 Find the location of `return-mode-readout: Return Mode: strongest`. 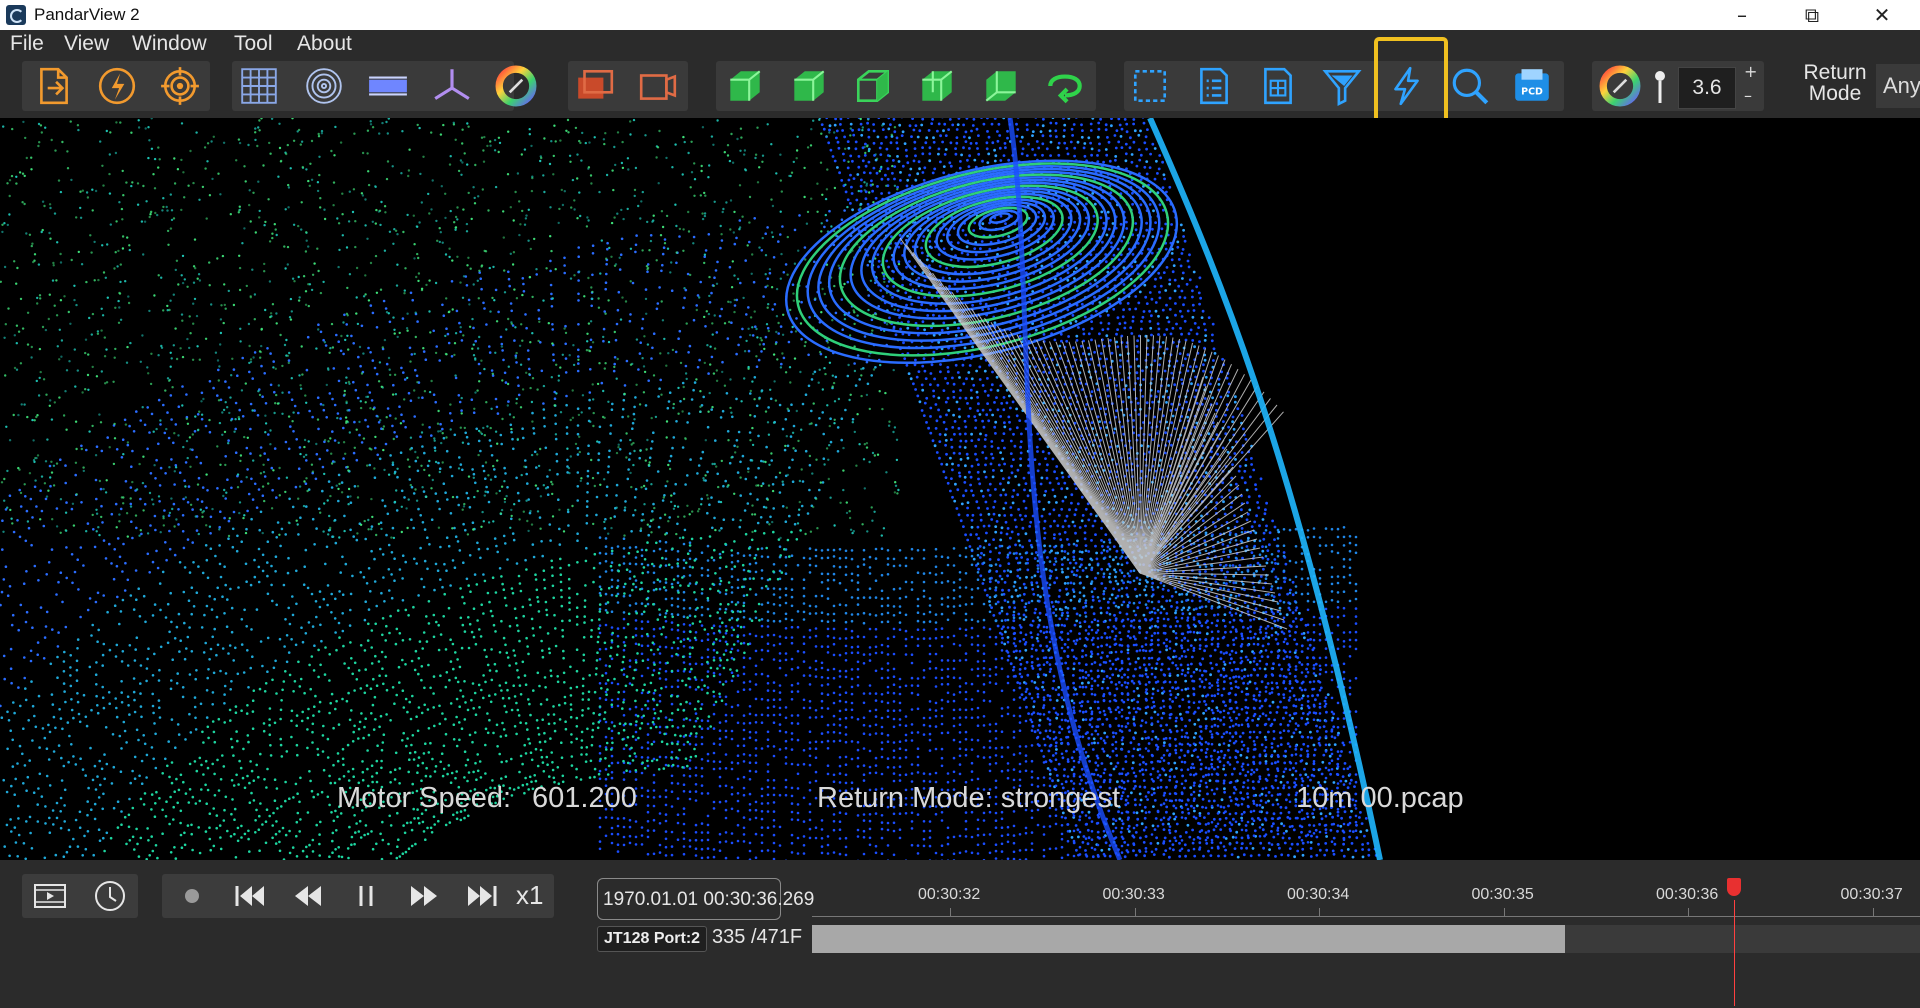

return-mode-readout: Return Mode: strongest is located at coordinates (969, 798).